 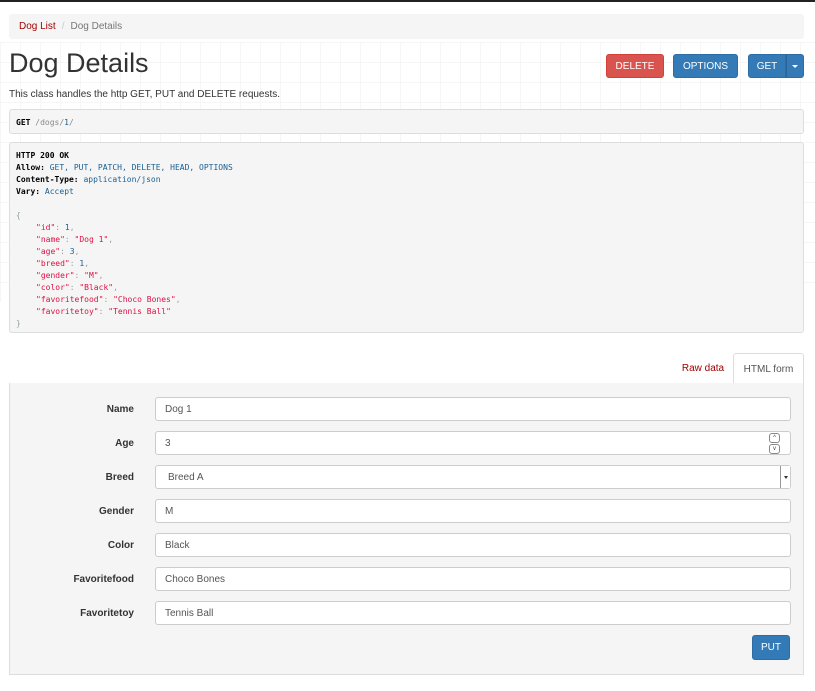 I want to click on json-key: "name", so click(x=50, y=239).